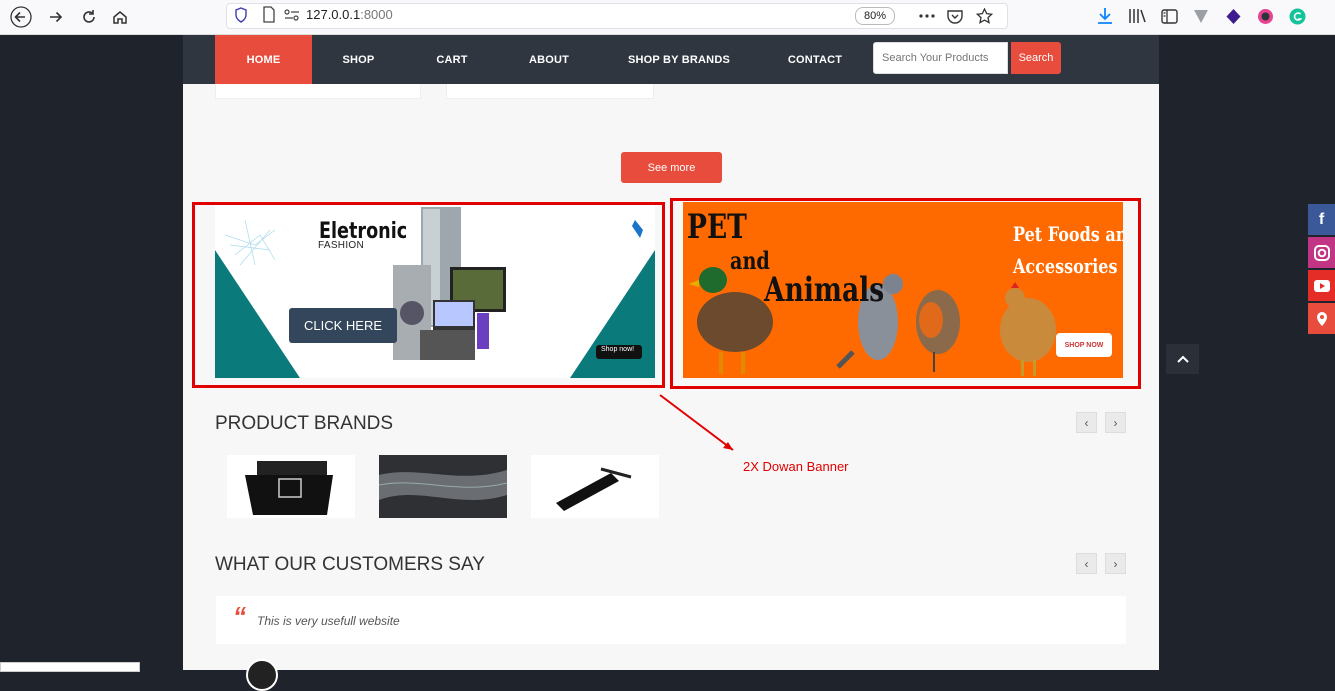 The width and height of the screenshot is (1335, 691). What do you see at coordinates (815, 59) in the screenshot?
I see `nav-contact: CONTACT` at bounding box center [815, 59].